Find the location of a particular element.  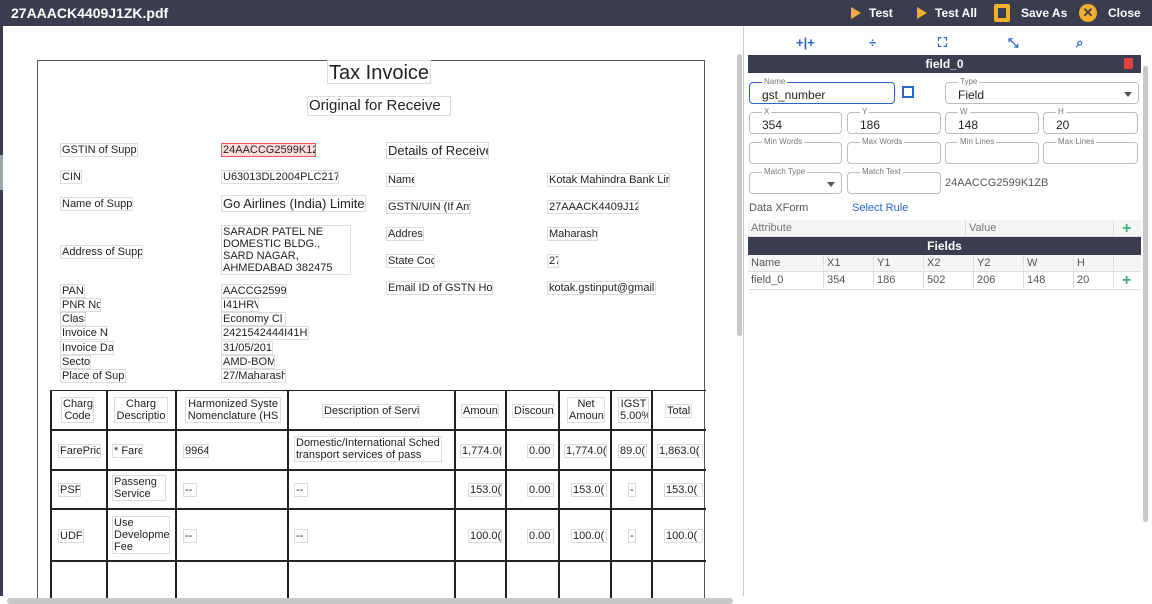

expand-vertical-icon: ÷ is located at coordinates (872, 42).